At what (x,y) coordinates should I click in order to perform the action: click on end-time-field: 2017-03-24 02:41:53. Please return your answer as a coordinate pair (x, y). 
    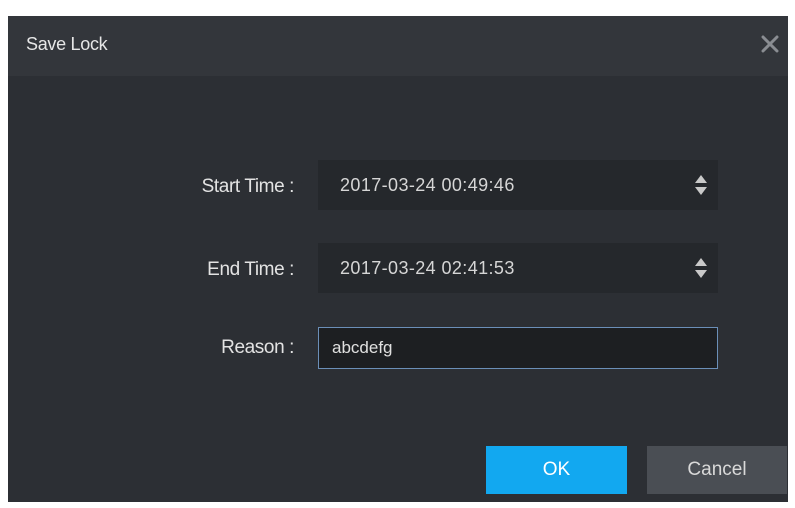
    Looking at the image, I should click on (518, 268).